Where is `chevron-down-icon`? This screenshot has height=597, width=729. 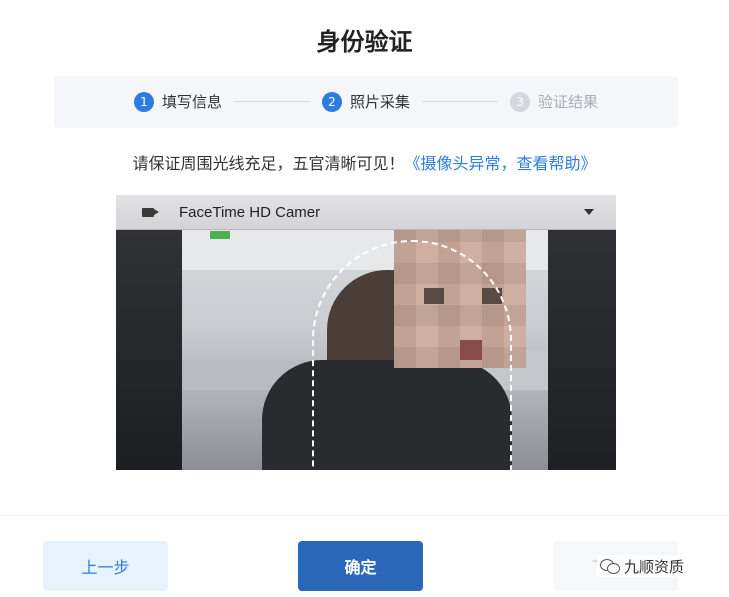
chevron-down-icon is located at coordinates (589, 212).